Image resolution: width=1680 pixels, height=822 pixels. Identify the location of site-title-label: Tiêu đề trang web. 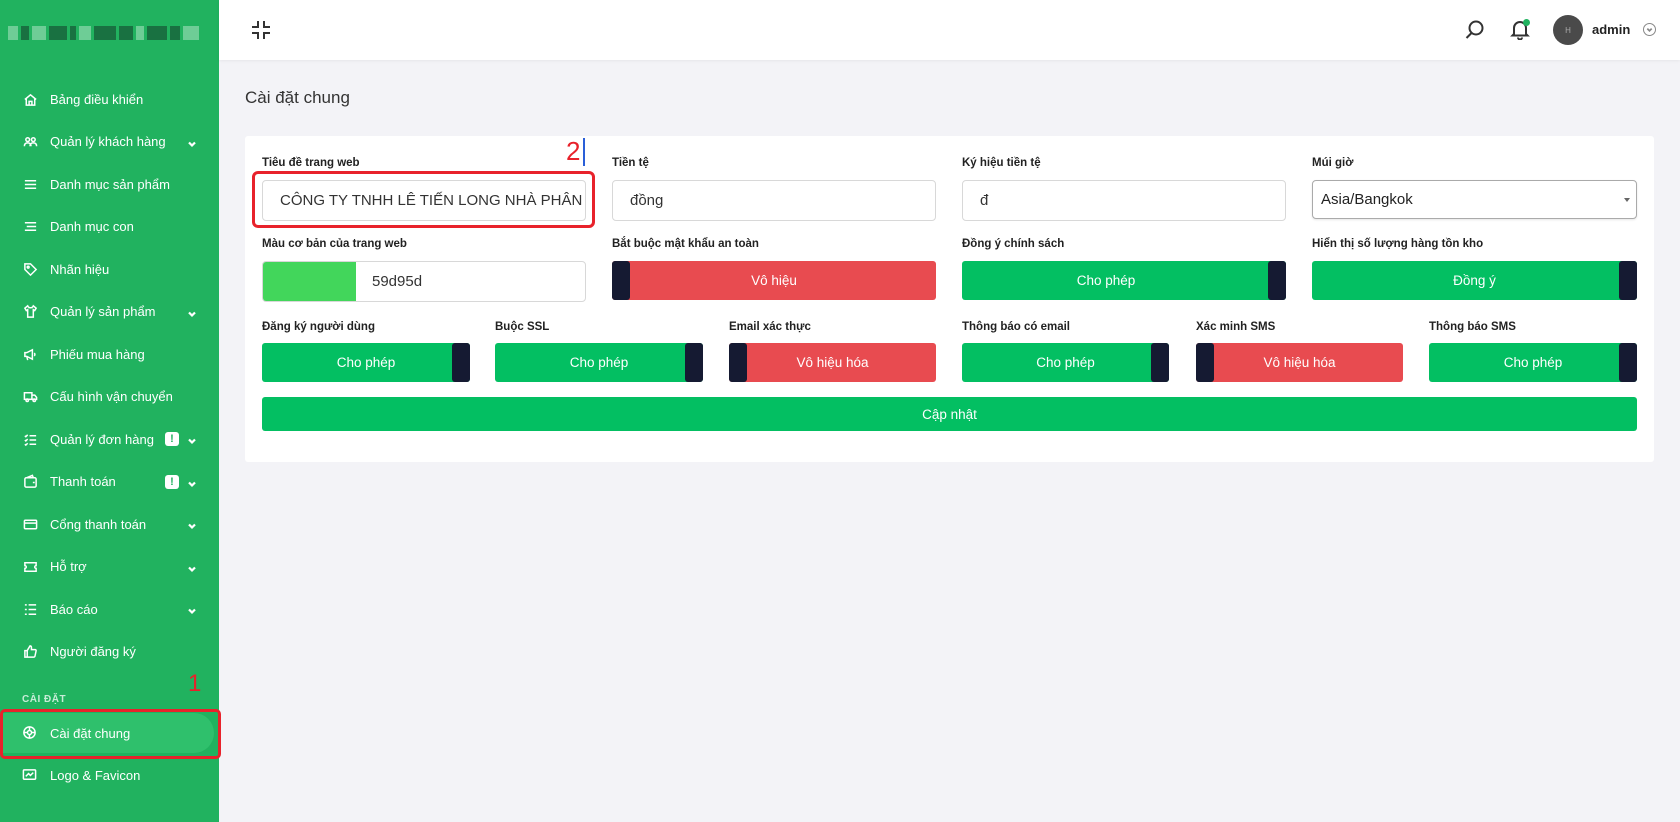
(311, 163).